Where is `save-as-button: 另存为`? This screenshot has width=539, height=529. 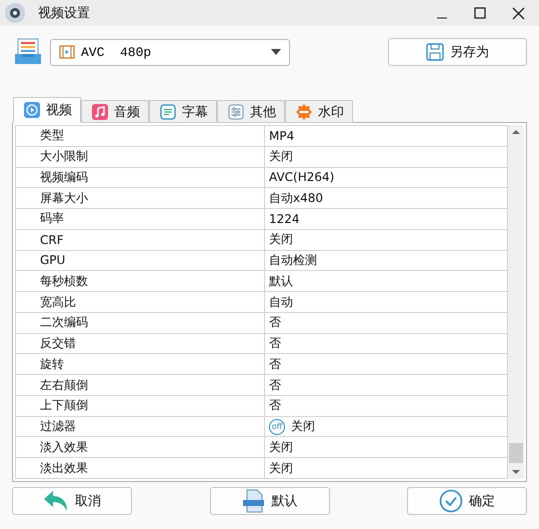
save-as-button: 另存为 is located at coordinates (457, 52).